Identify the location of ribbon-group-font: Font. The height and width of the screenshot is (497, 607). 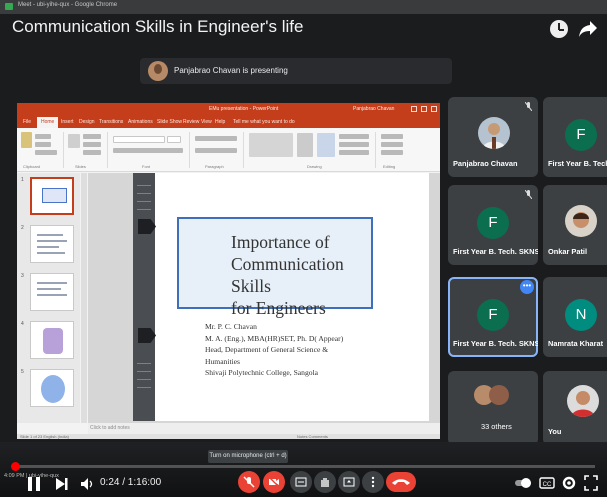
(146, 166).